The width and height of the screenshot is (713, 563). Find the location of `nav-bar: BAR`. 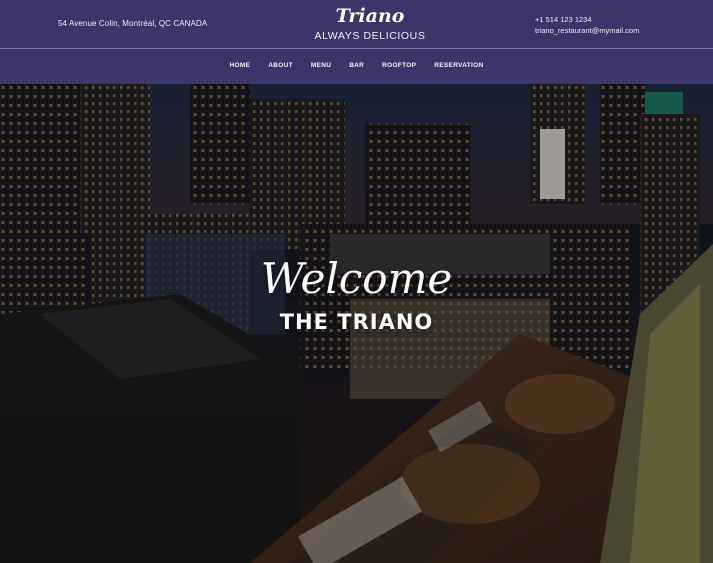

nav-bar: BAR is located at coordinates (356, 65).